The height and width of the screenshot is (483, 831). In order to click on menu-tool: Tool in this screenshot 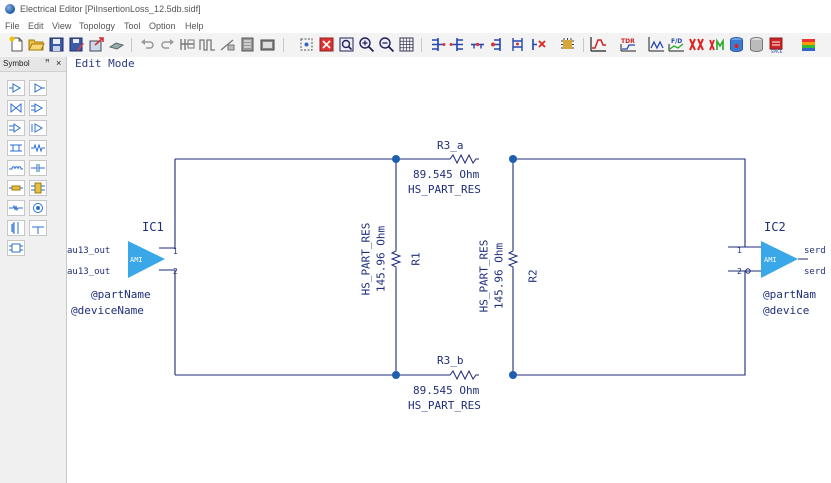, I will do `click(132, 26)`.